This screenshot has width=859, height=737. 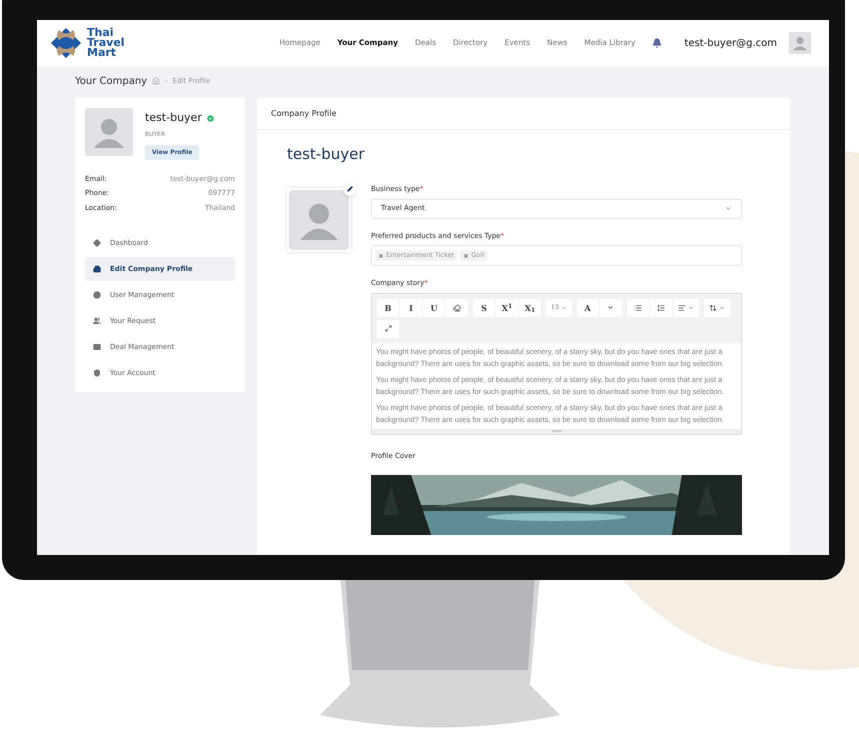 I want to click on format-button: U, so click(x=434, y=307).